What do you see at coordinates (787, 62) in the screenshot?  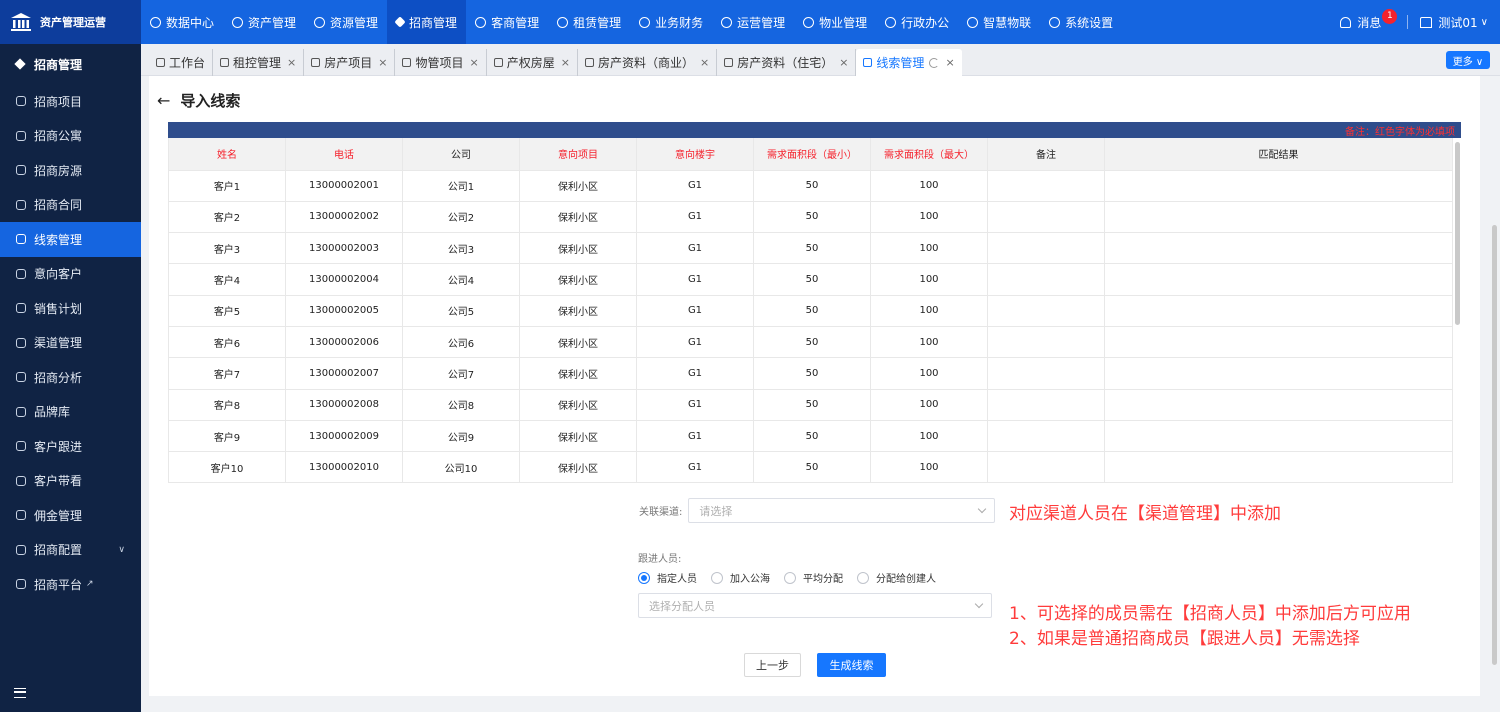 I see `page-tab: 房产资料（住宅） ×` at bounding box center [787, 62].